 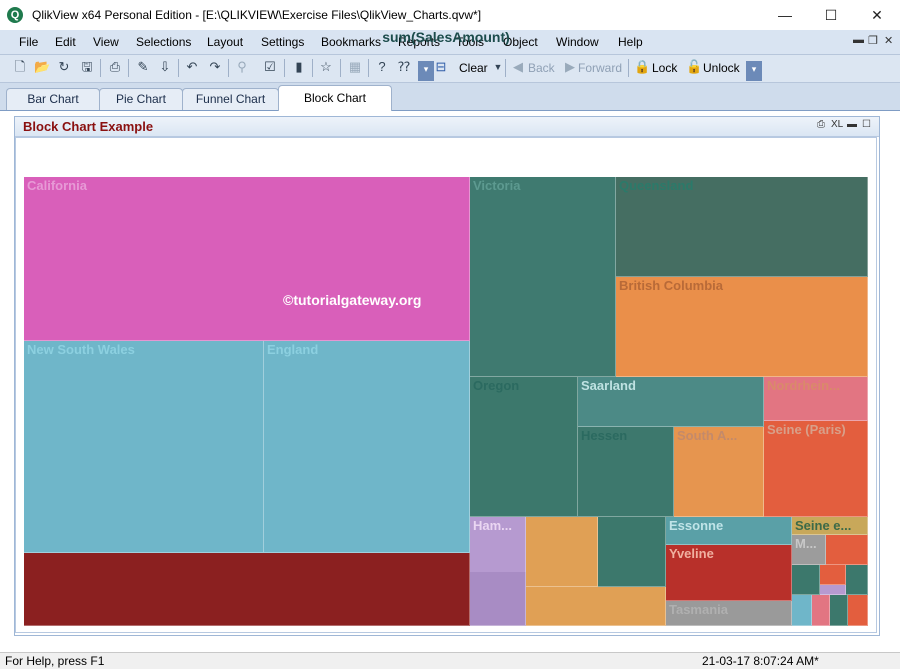 I want to click on clear-dropdown-chevron-icon: ▼, so click(x=498, y=67).